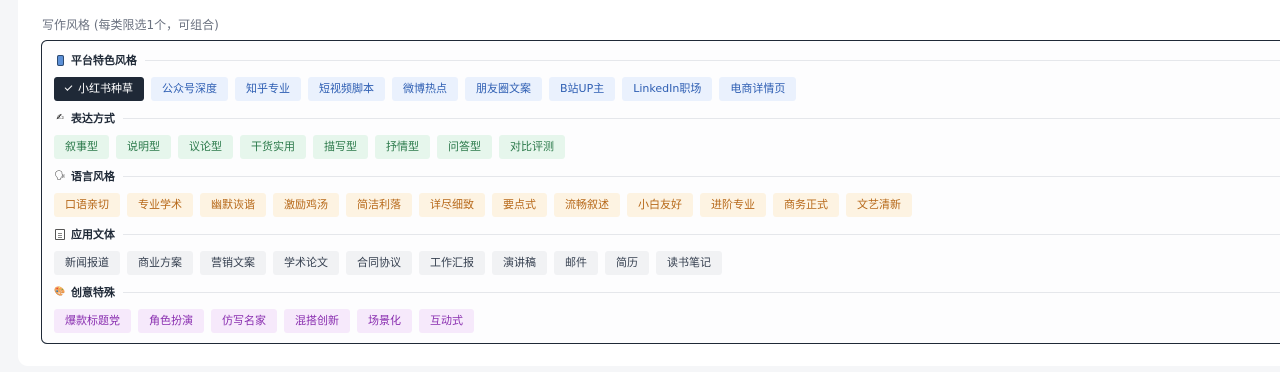 The width and height of the screenshot is (1280, 372). What do you see at coordinates (143, 147) in the screenshot?
I see `chip-expository: 说明型` at bounding box center [143, 147].